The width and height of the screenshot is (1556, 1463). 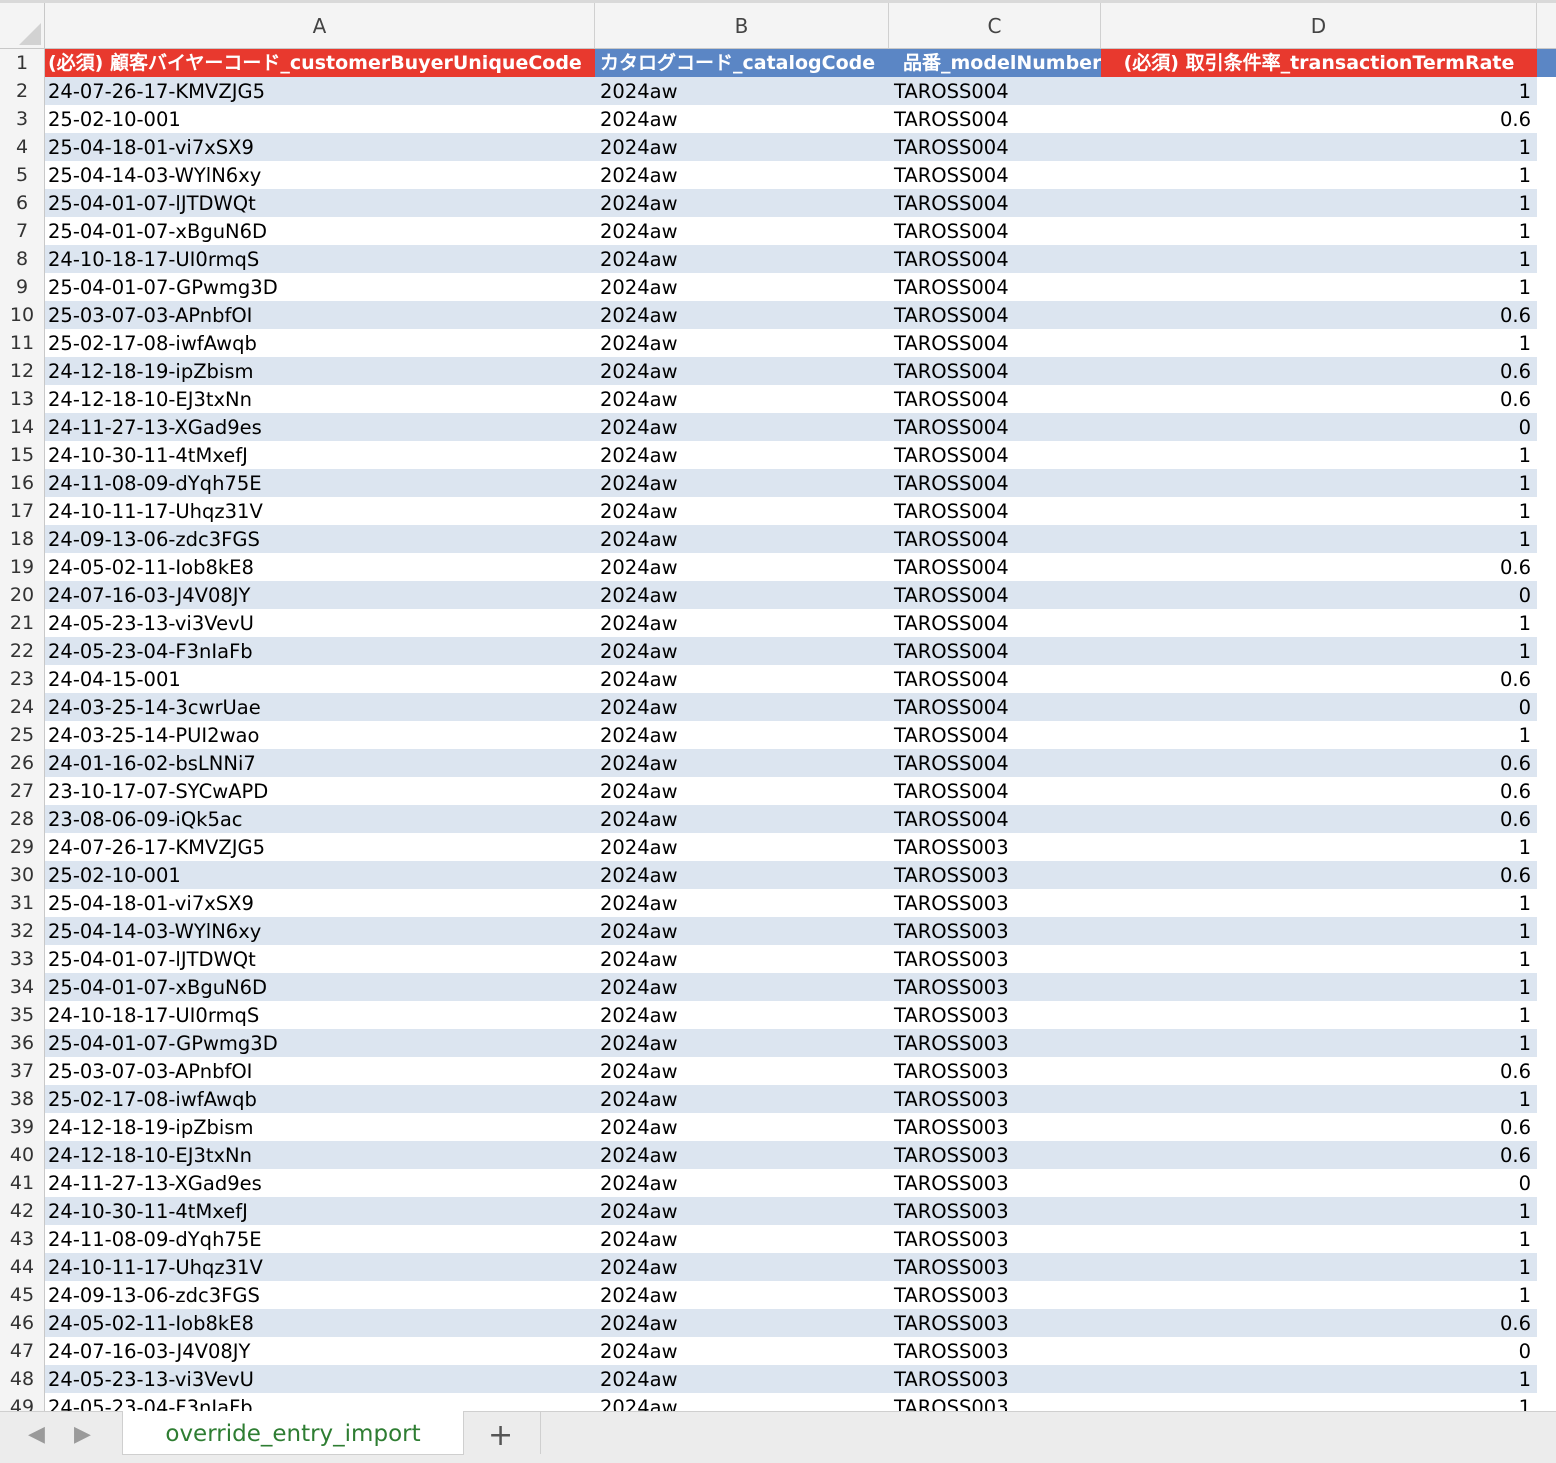 I want to click on row-number: 43, so click(x=22, y=1239).